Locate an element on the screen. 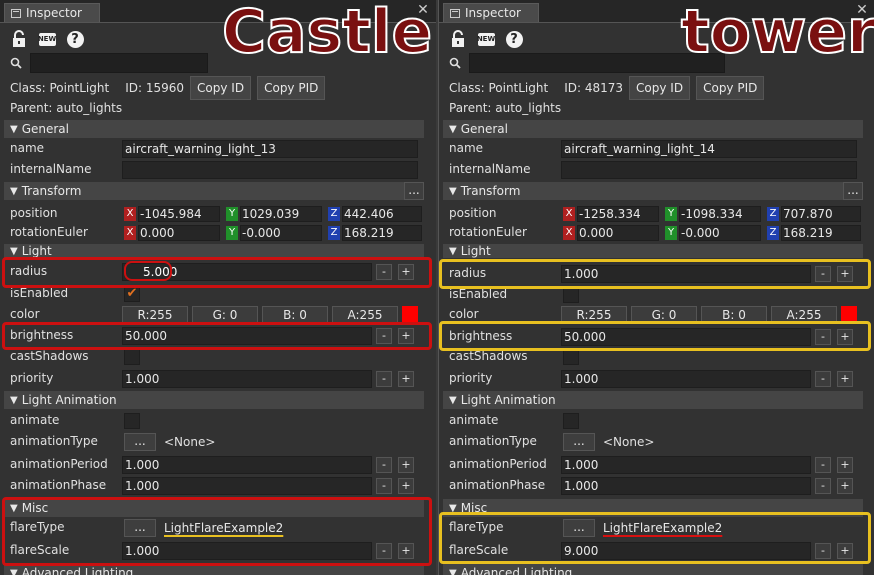  radius-input: 5.000 is located at coordinates (247, 272).